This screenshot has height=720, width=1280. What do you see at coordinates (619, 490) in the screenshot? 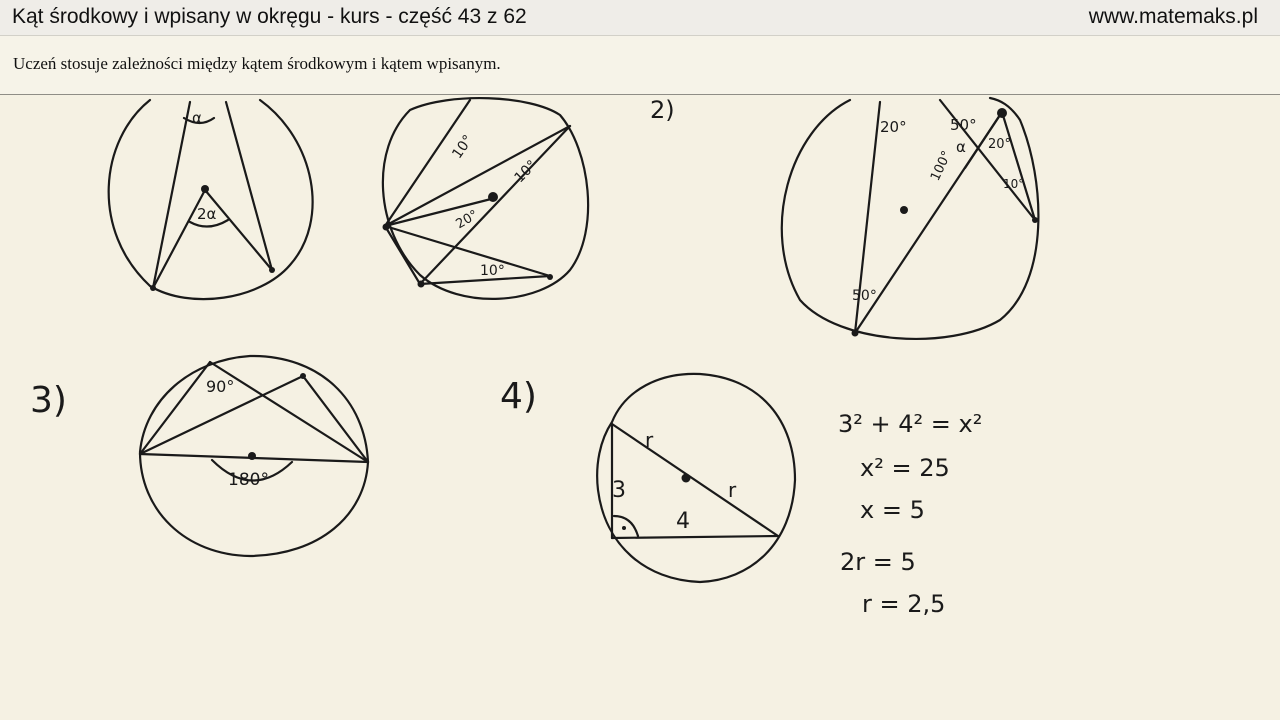
I see `p4-leg-a: 3` at bounding box center [619, 490].